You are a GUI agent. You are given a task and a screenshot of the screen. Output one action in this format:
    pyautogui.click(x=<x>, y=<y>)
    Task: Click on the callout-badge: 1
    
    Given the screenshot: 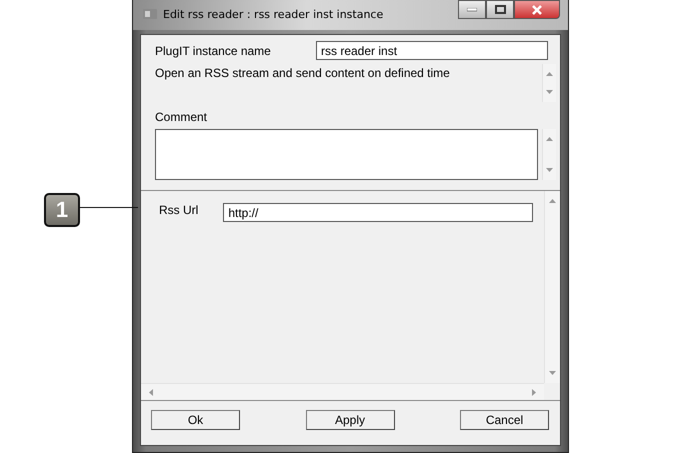 What is the action you would take?
    pyautogui.click(x=62, y=210)
    